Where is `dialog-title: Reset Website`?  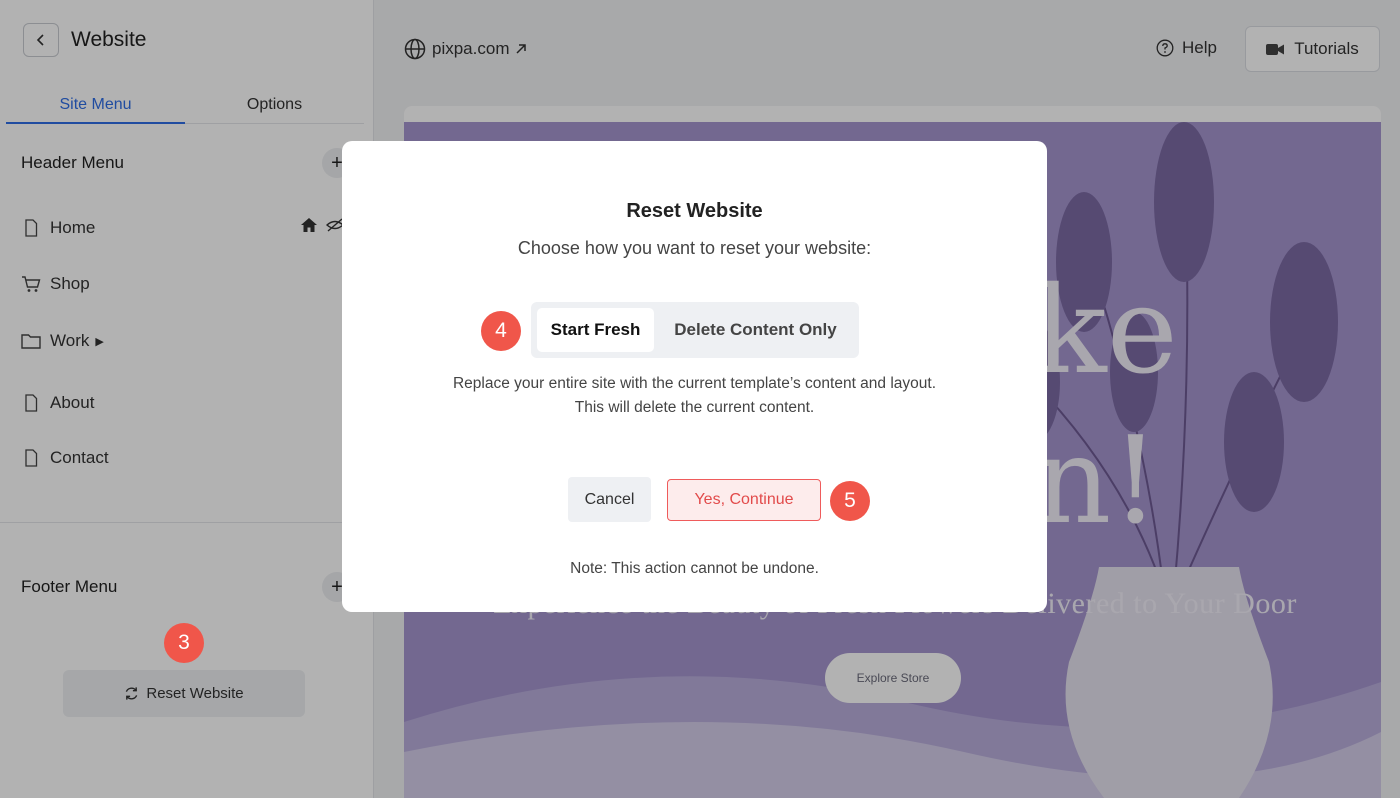 dialog-title: Reset Website is located at coordinates (694, 211).